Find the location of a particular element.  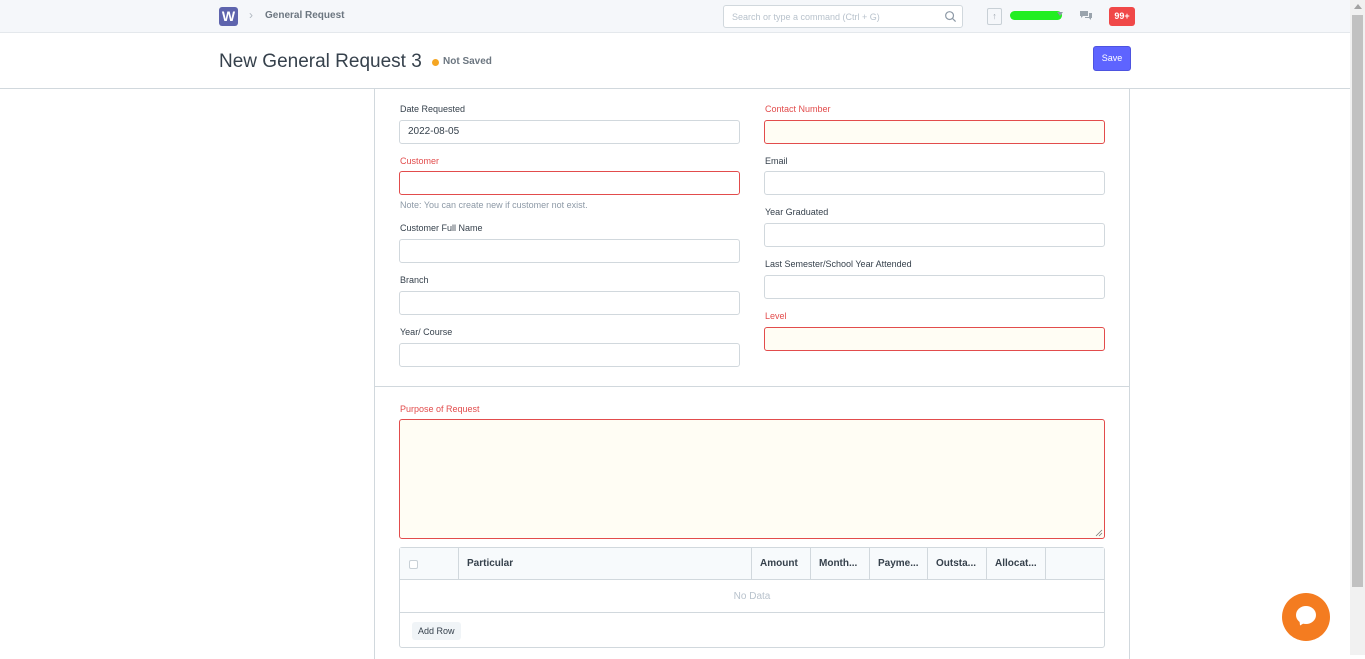

search-input is located at coordinates (829, 16).